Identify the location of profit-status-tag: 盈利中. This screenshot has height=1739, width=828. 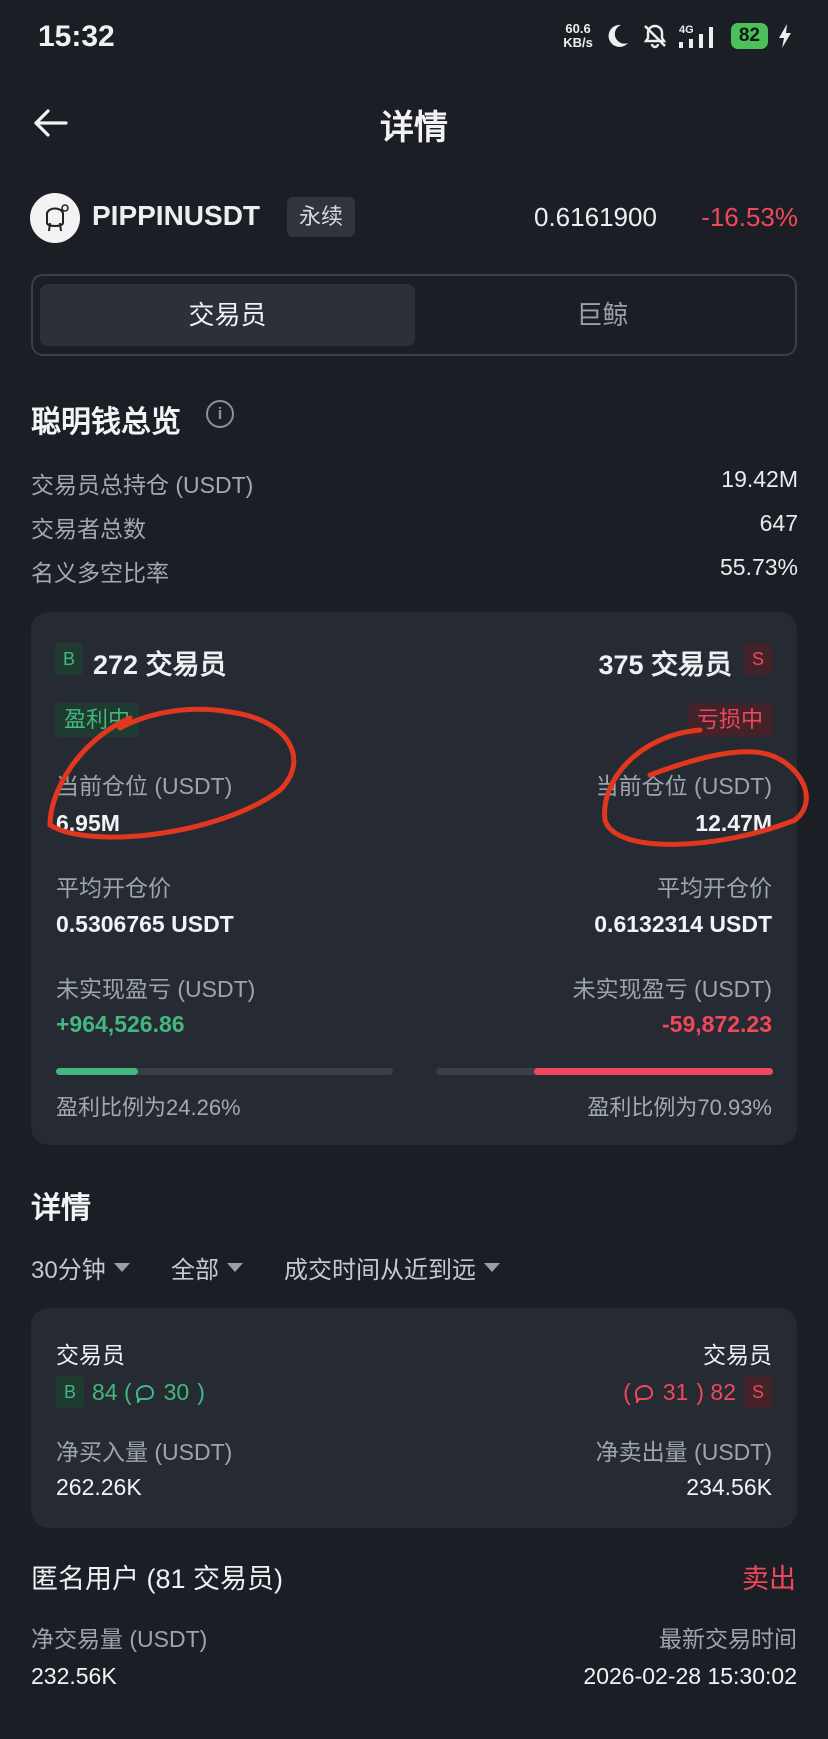
(97, 720).